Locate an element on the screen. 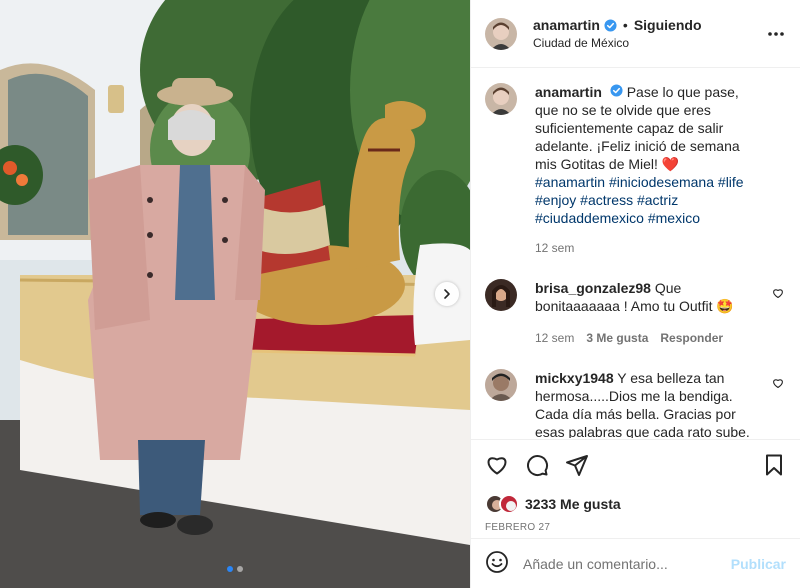  share-icon is located at coordinates (577, 465).